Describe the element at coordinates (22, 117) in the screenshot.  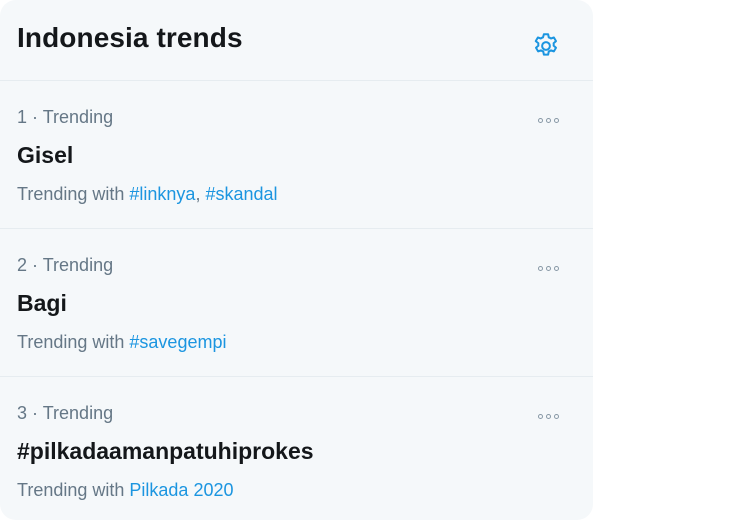
I see `trend-rank: 1` at that location.